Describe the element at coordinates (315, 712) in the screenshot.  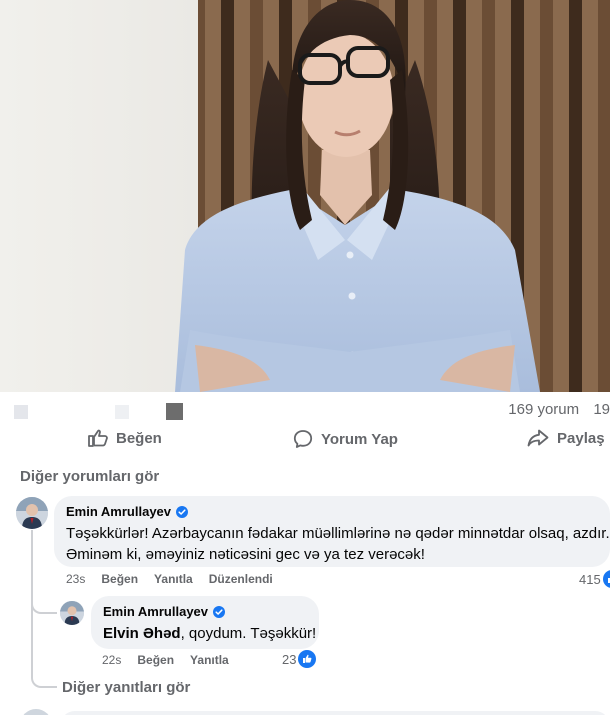
I see `next-comment-peek` at that location.